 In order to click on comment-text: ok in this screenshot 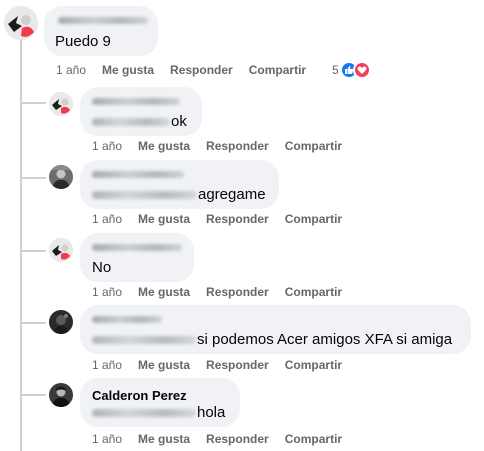, I will do `click(139, 121)`.